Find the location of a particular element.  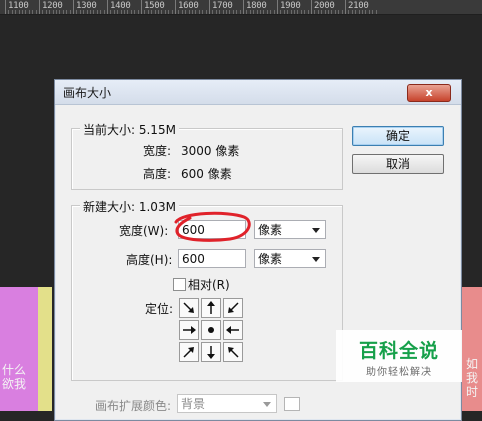

cancel-button: 取消 is located at coordinates (398, 164).